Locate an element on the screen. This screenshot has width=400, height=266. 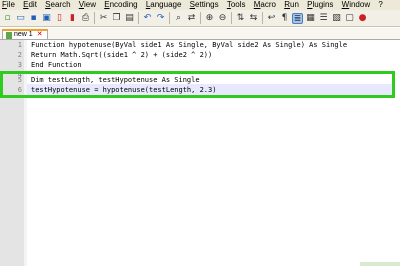
doc-map-icon: ▧ is located at coordinates (336, 18).